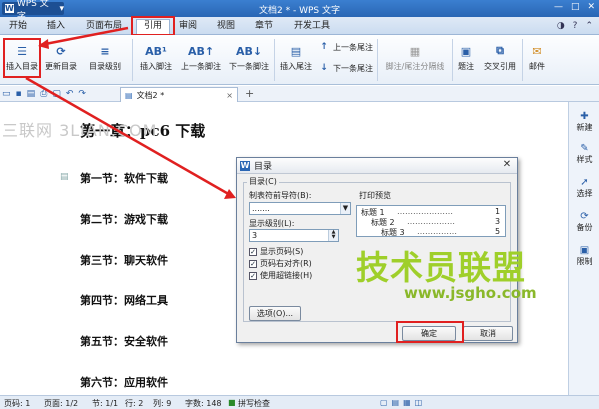 This screenshot has width=599, height=409. What do you see at coordinates (286, 275) in the screenshot?
I see `checkbox-label: 使用超链接(H)` at bounding box center [286, 275].